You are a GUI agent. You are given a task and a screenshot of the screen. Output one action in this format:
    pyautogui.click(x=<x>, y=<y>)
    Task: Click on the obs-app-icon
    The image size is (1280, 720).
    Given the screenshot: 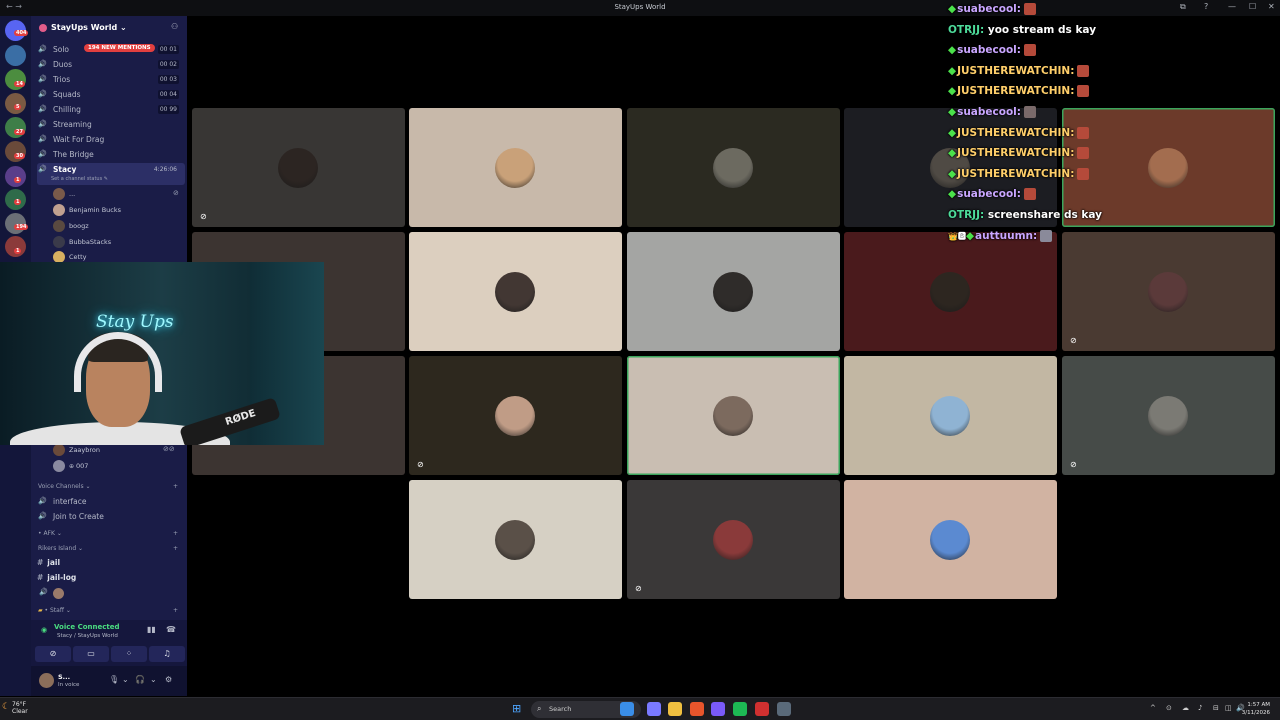 What is the action you would take?
    pyautogui.click(x=762, y=709)
    